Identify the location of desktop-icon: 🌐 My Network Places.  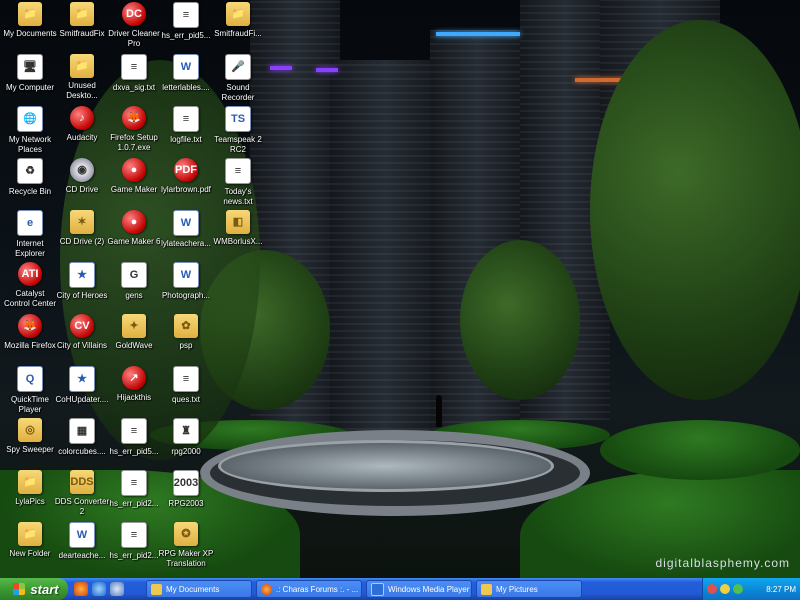
(30, 130).